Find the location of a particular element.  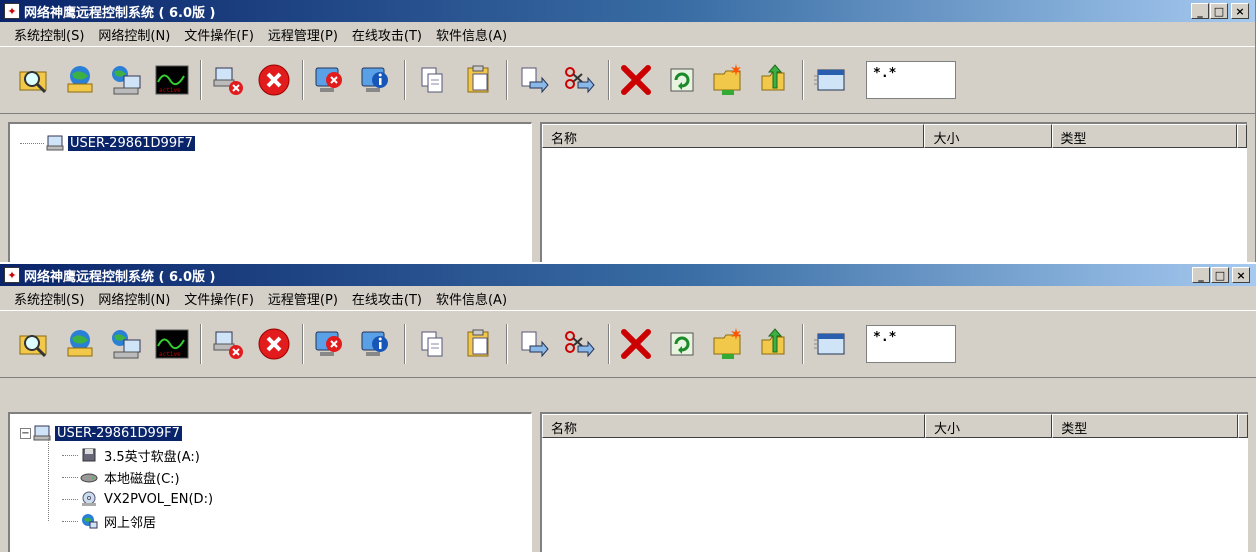

list-header: 名称 大小 类型 is located at coordinates (894, 136).